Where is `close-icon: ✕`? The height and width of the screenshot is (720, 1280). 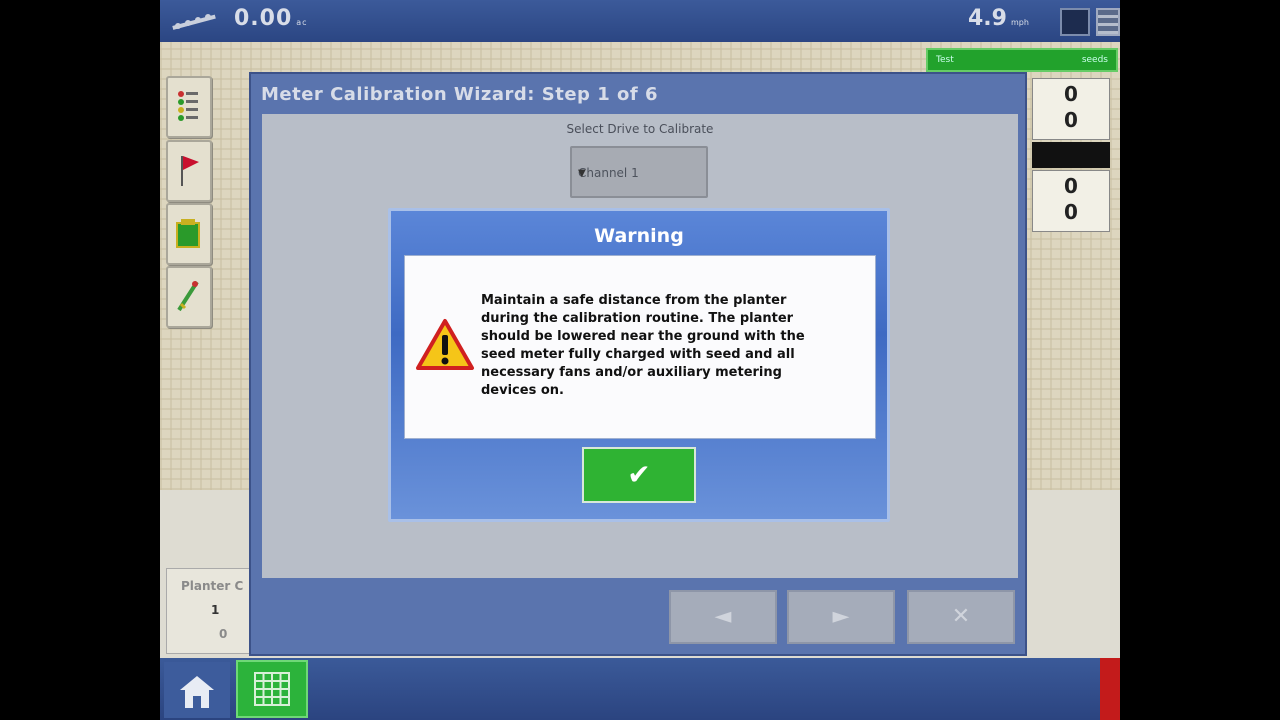
close-icon: ✕ is located at coordinates (961, 616).